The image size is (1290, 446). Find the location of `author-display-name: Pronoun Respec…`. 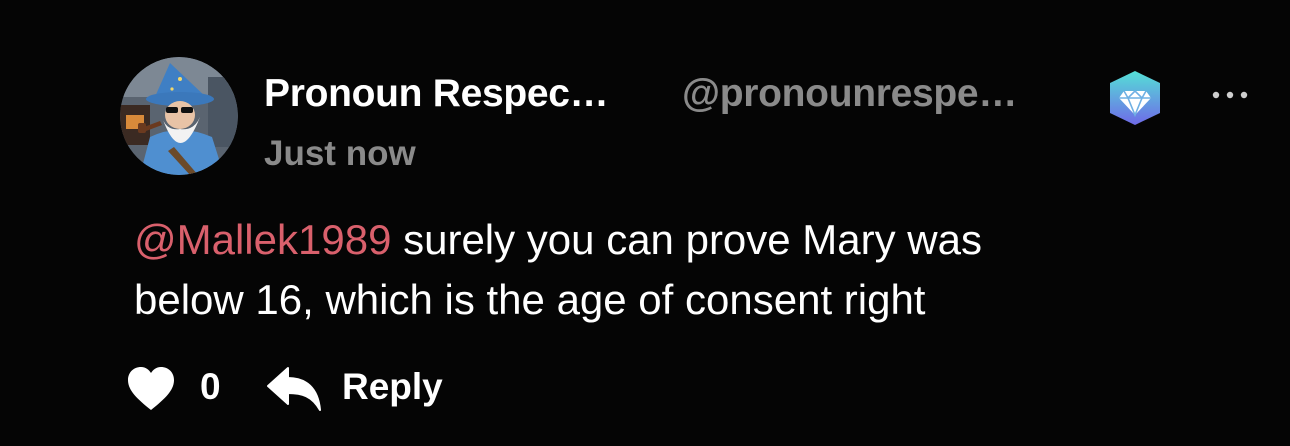

author-display-name: Pronoun Respec… is located at coordinates (436, 94).